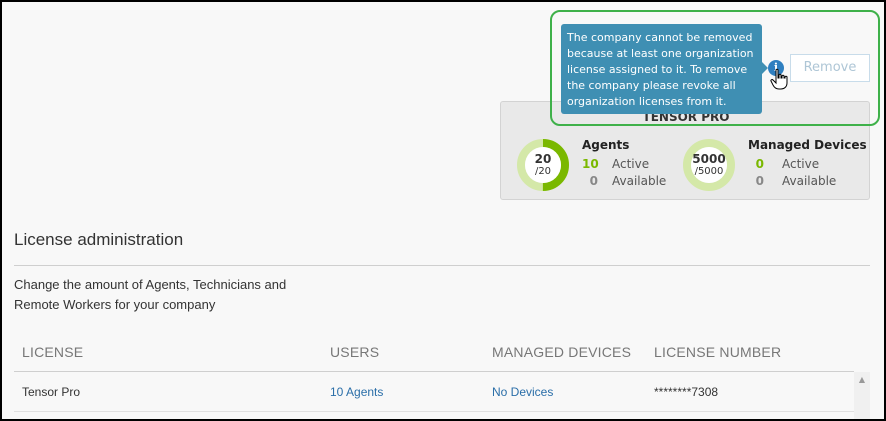 This screenshot has width=886, height=421. Describe the element at coordinates (434, 371) in the screenshot. I see `table-header-divider` at that location.